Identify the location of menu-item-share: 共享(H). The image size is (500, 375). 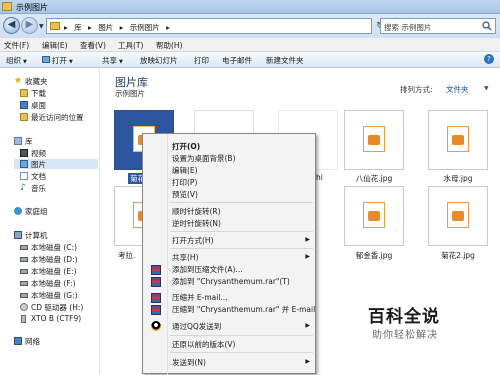
(185, 257).